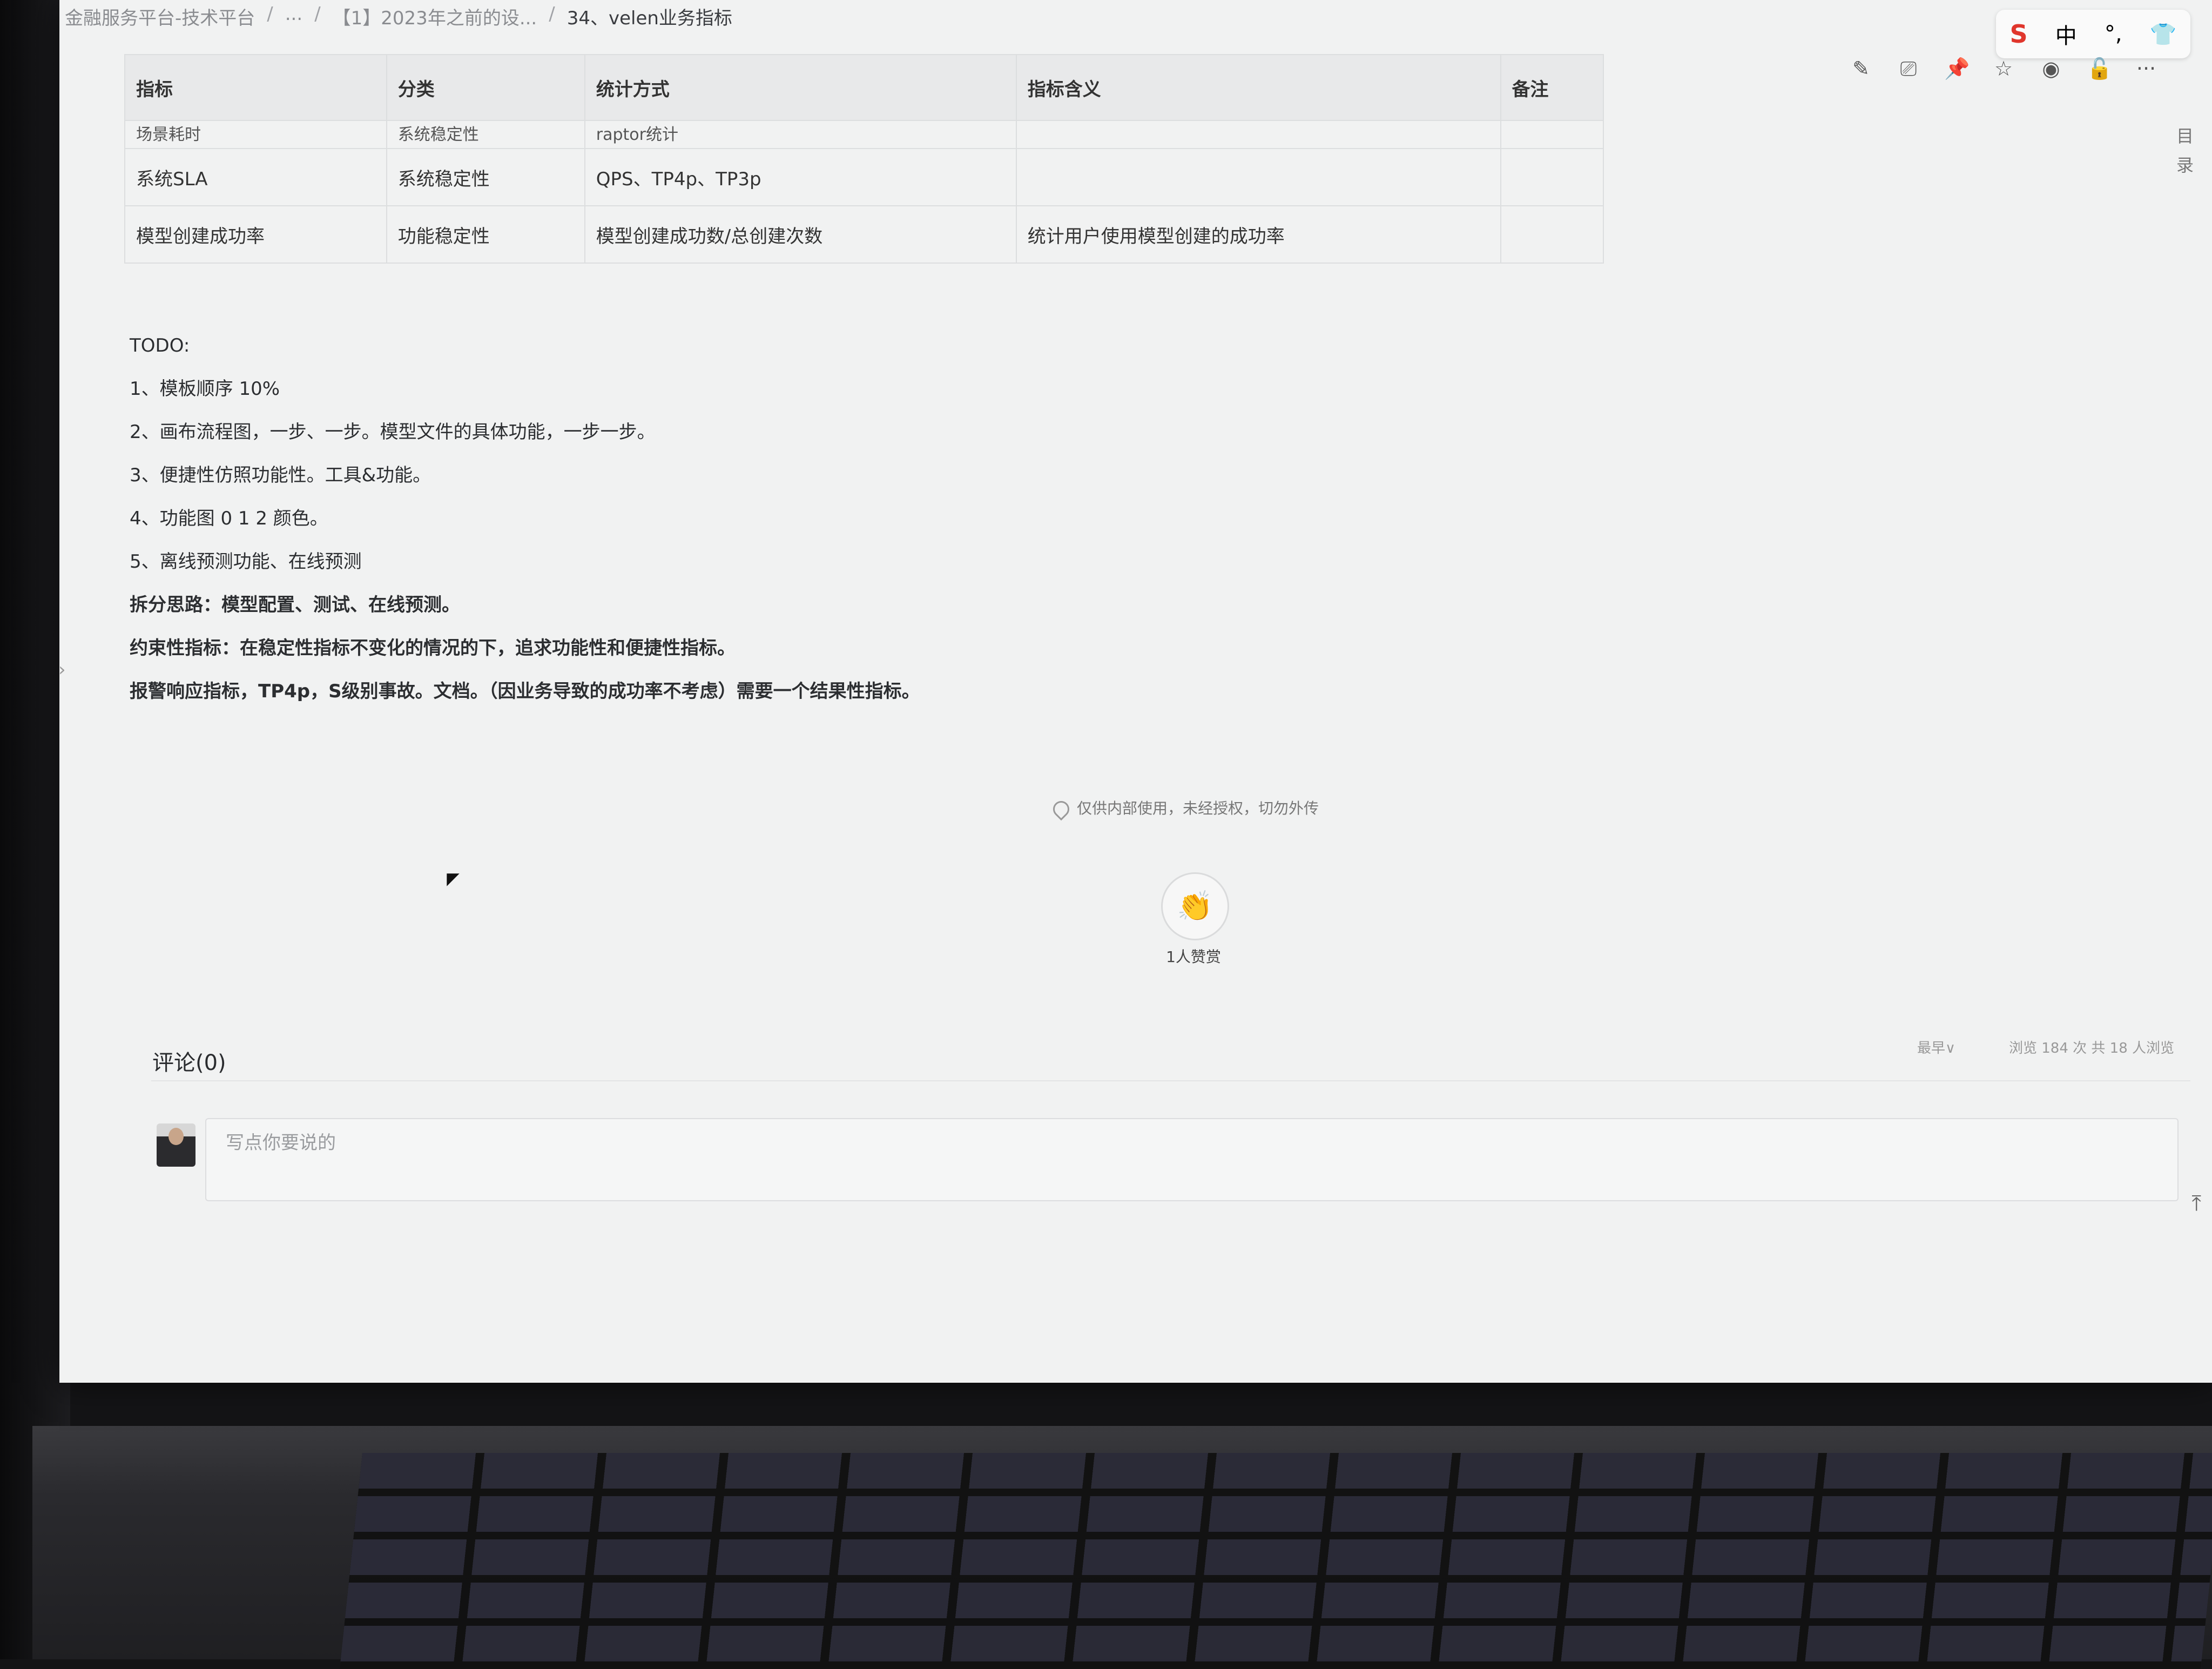 The height and width of the screenshot is (1669, 2212). What do you see at coordinates (1198, 808) in the screenshot?
I see `notice-text: 仅供内部使用，未经授权，切勿外传` at bounding box center [1198, 808].